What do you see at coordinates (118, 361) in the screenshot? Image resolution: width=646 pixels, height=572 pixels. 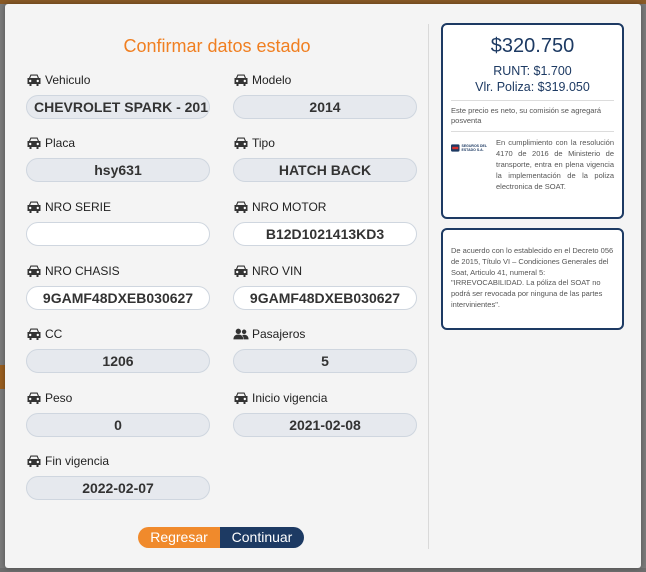 I see `cc-input: 1206` at bounding box center [118, 361].